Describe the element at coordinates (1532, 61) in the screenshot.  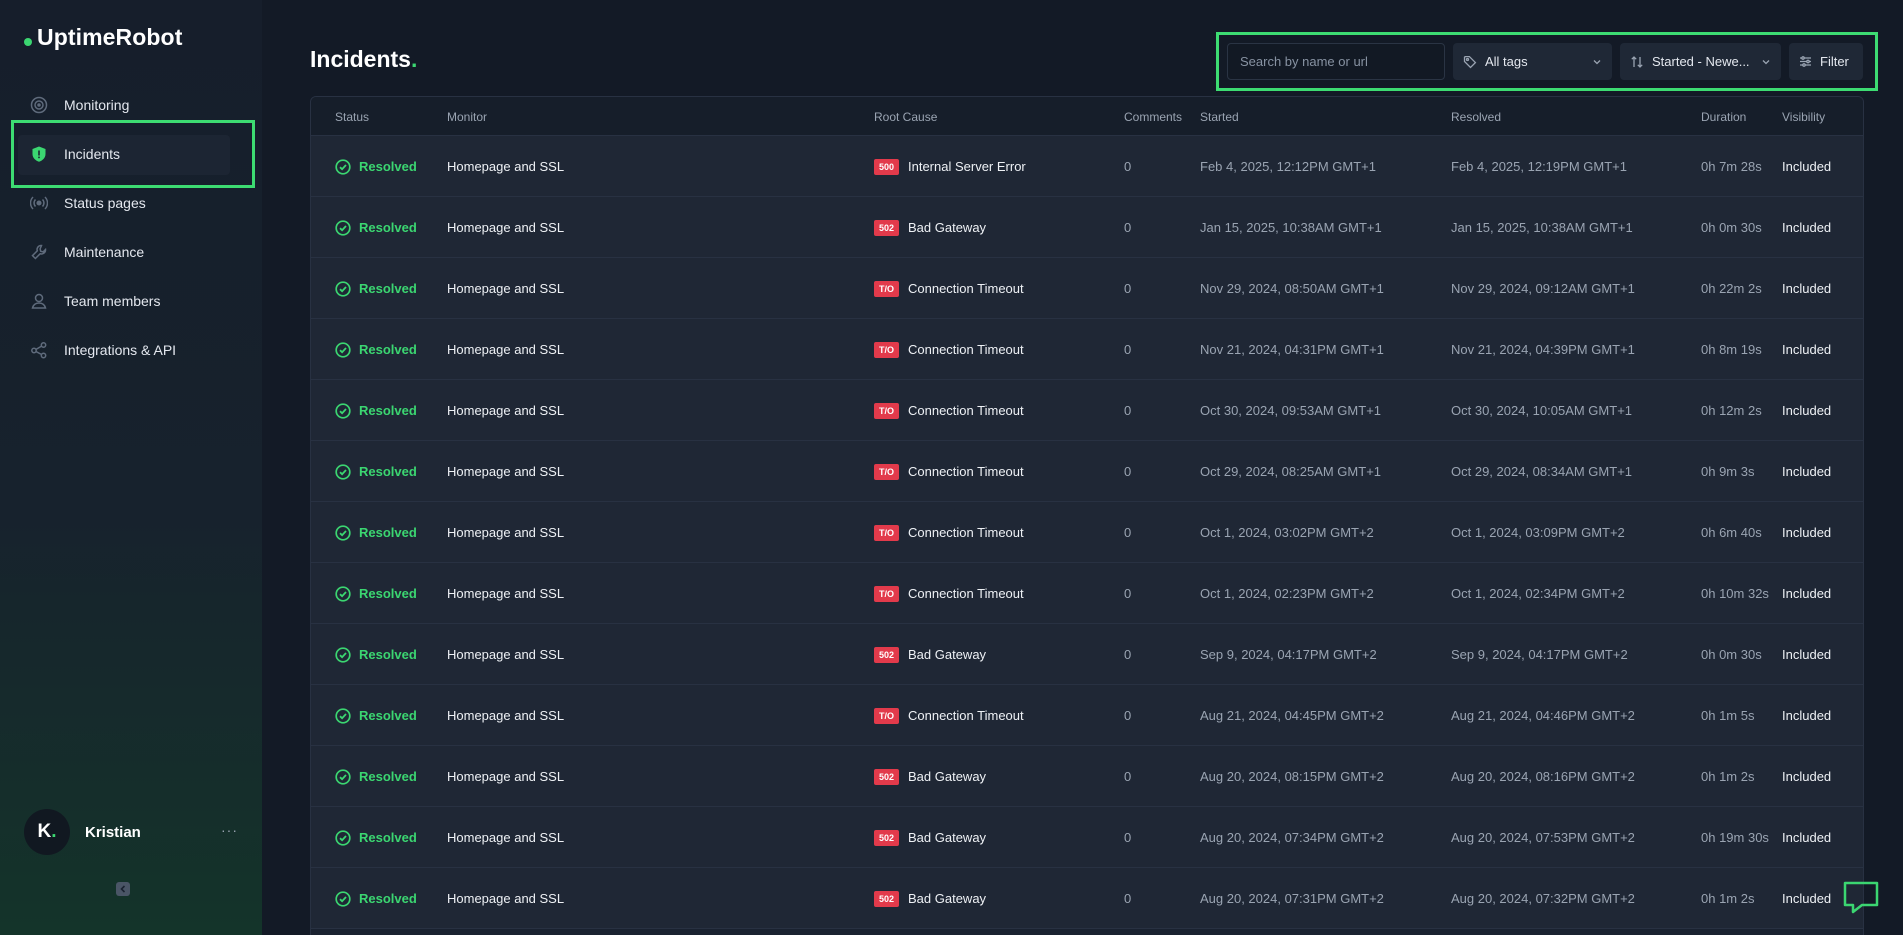
I see `tags-dropdown: All tags` at that location.